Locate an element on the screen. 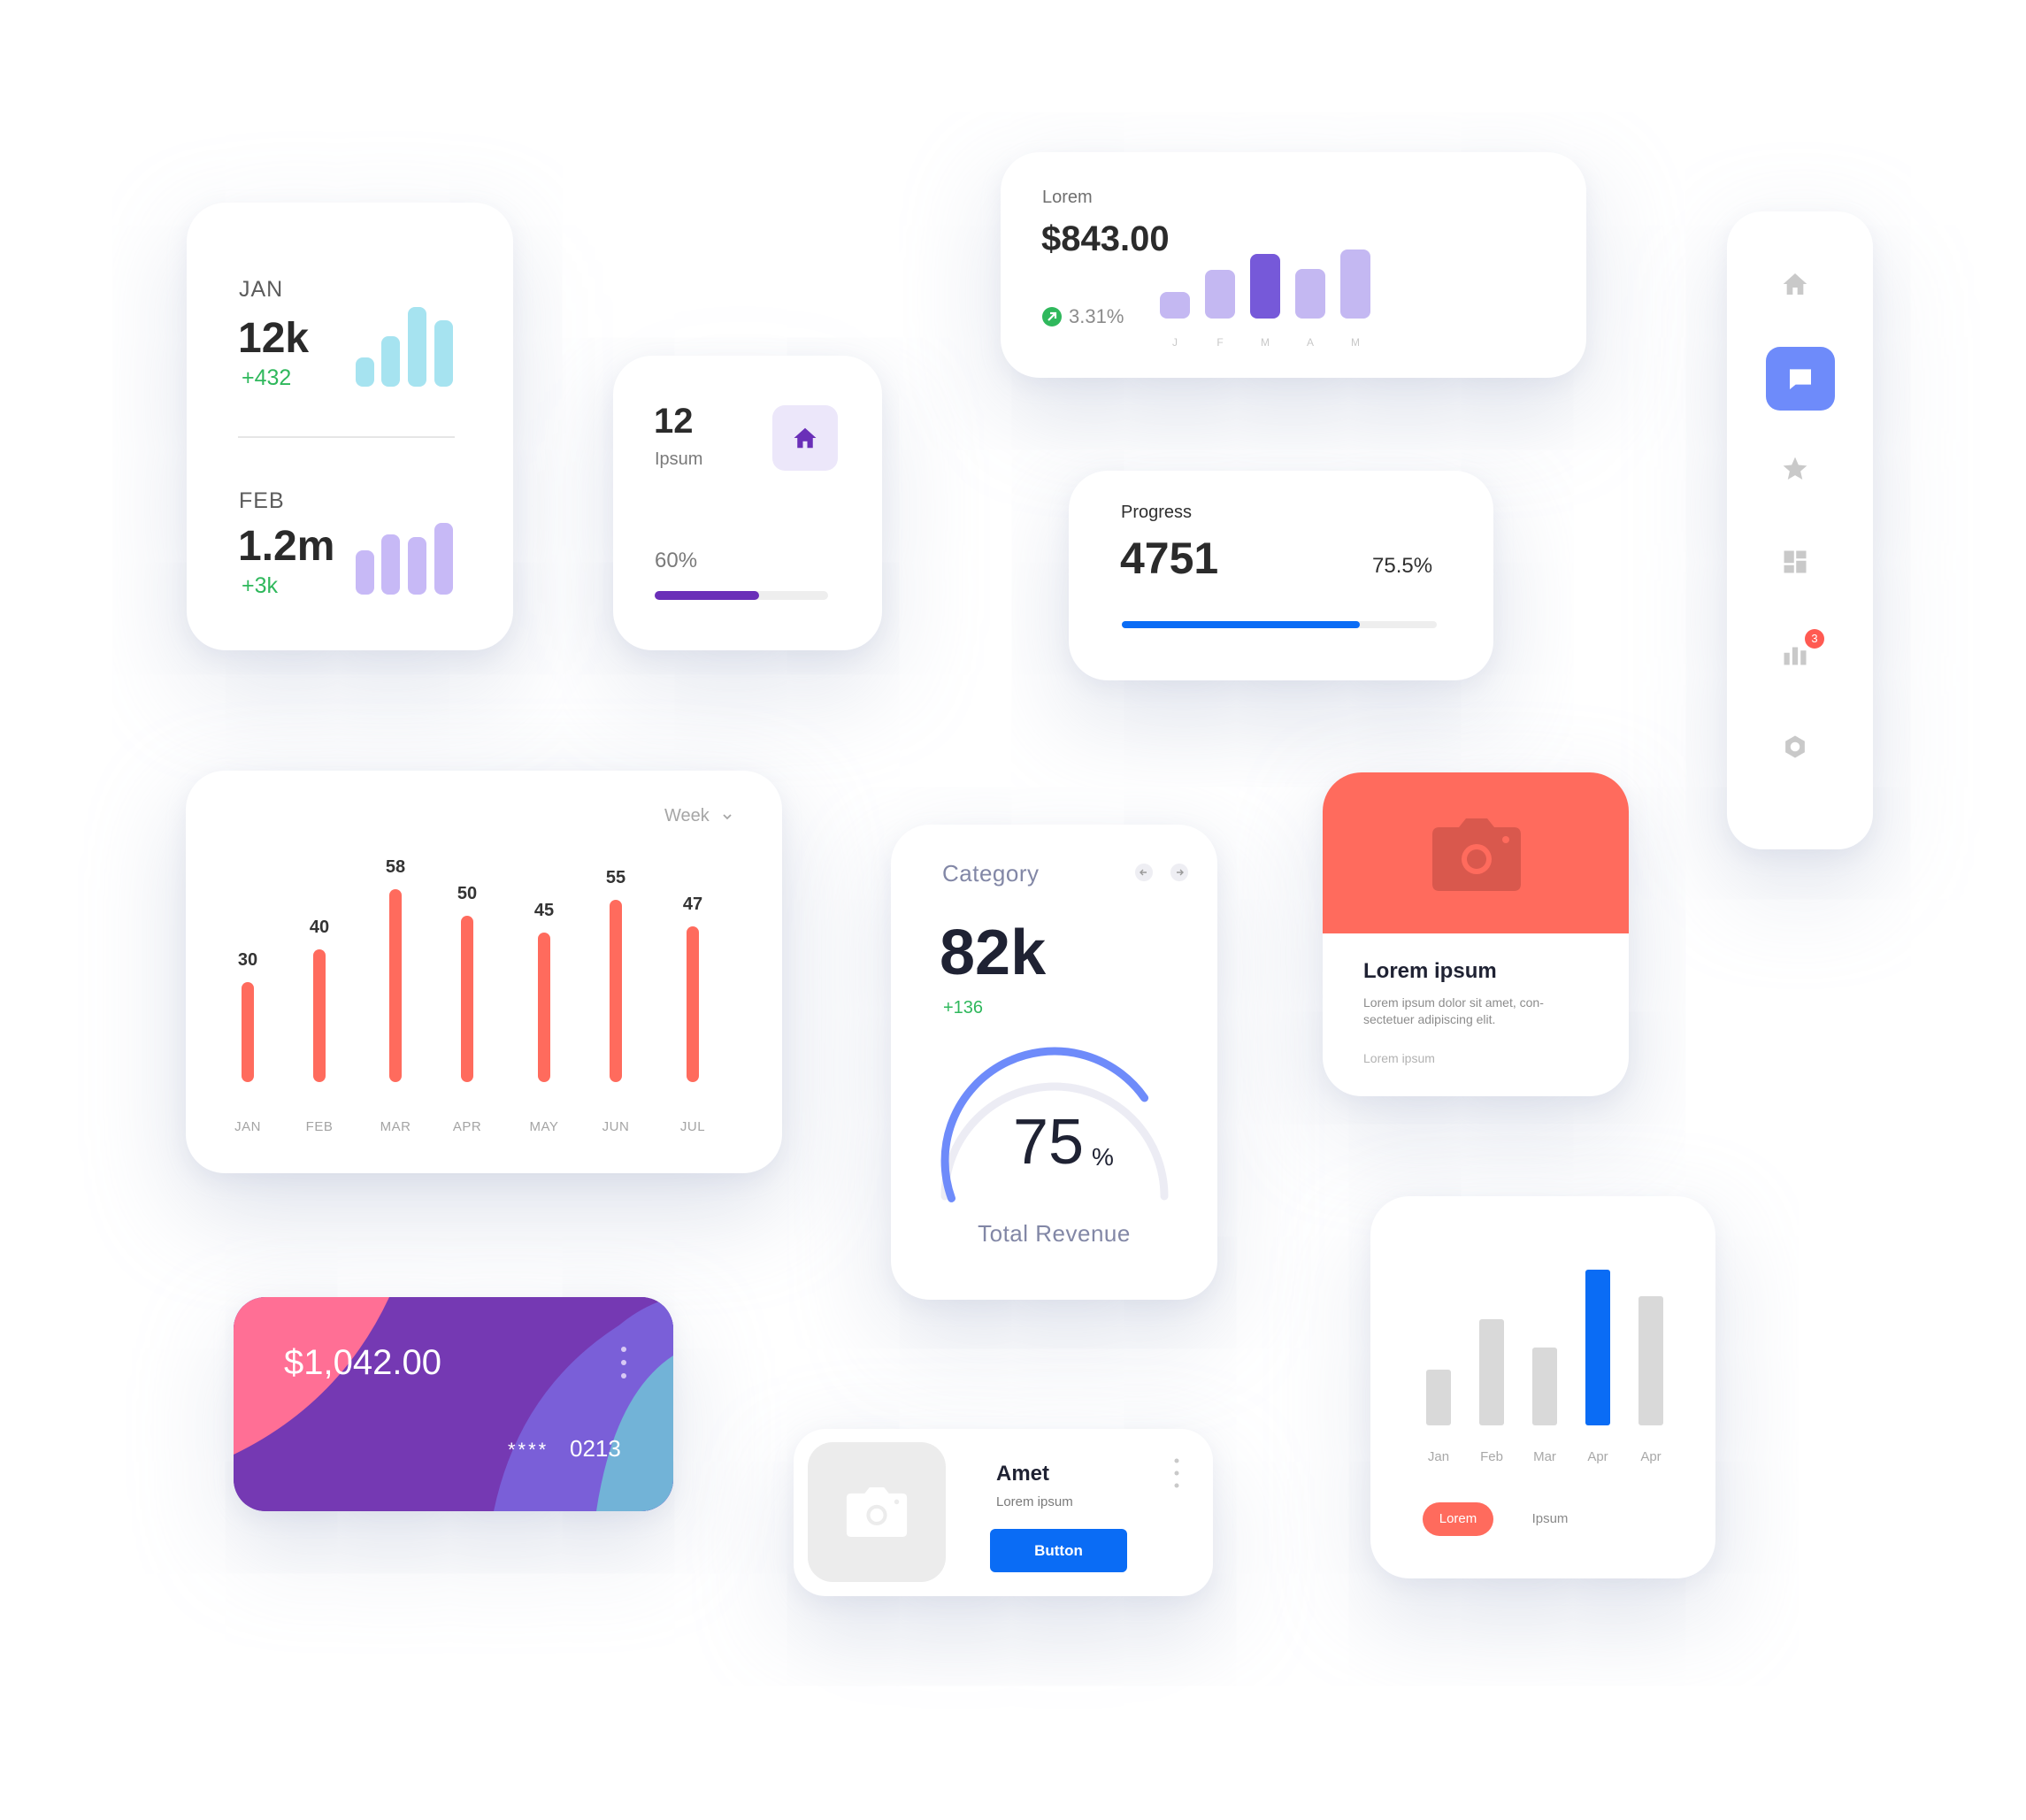 This screenshot has height=1820, width=2026. gauge-caption: Total Revenue is located at coordinates (1055, 1233).